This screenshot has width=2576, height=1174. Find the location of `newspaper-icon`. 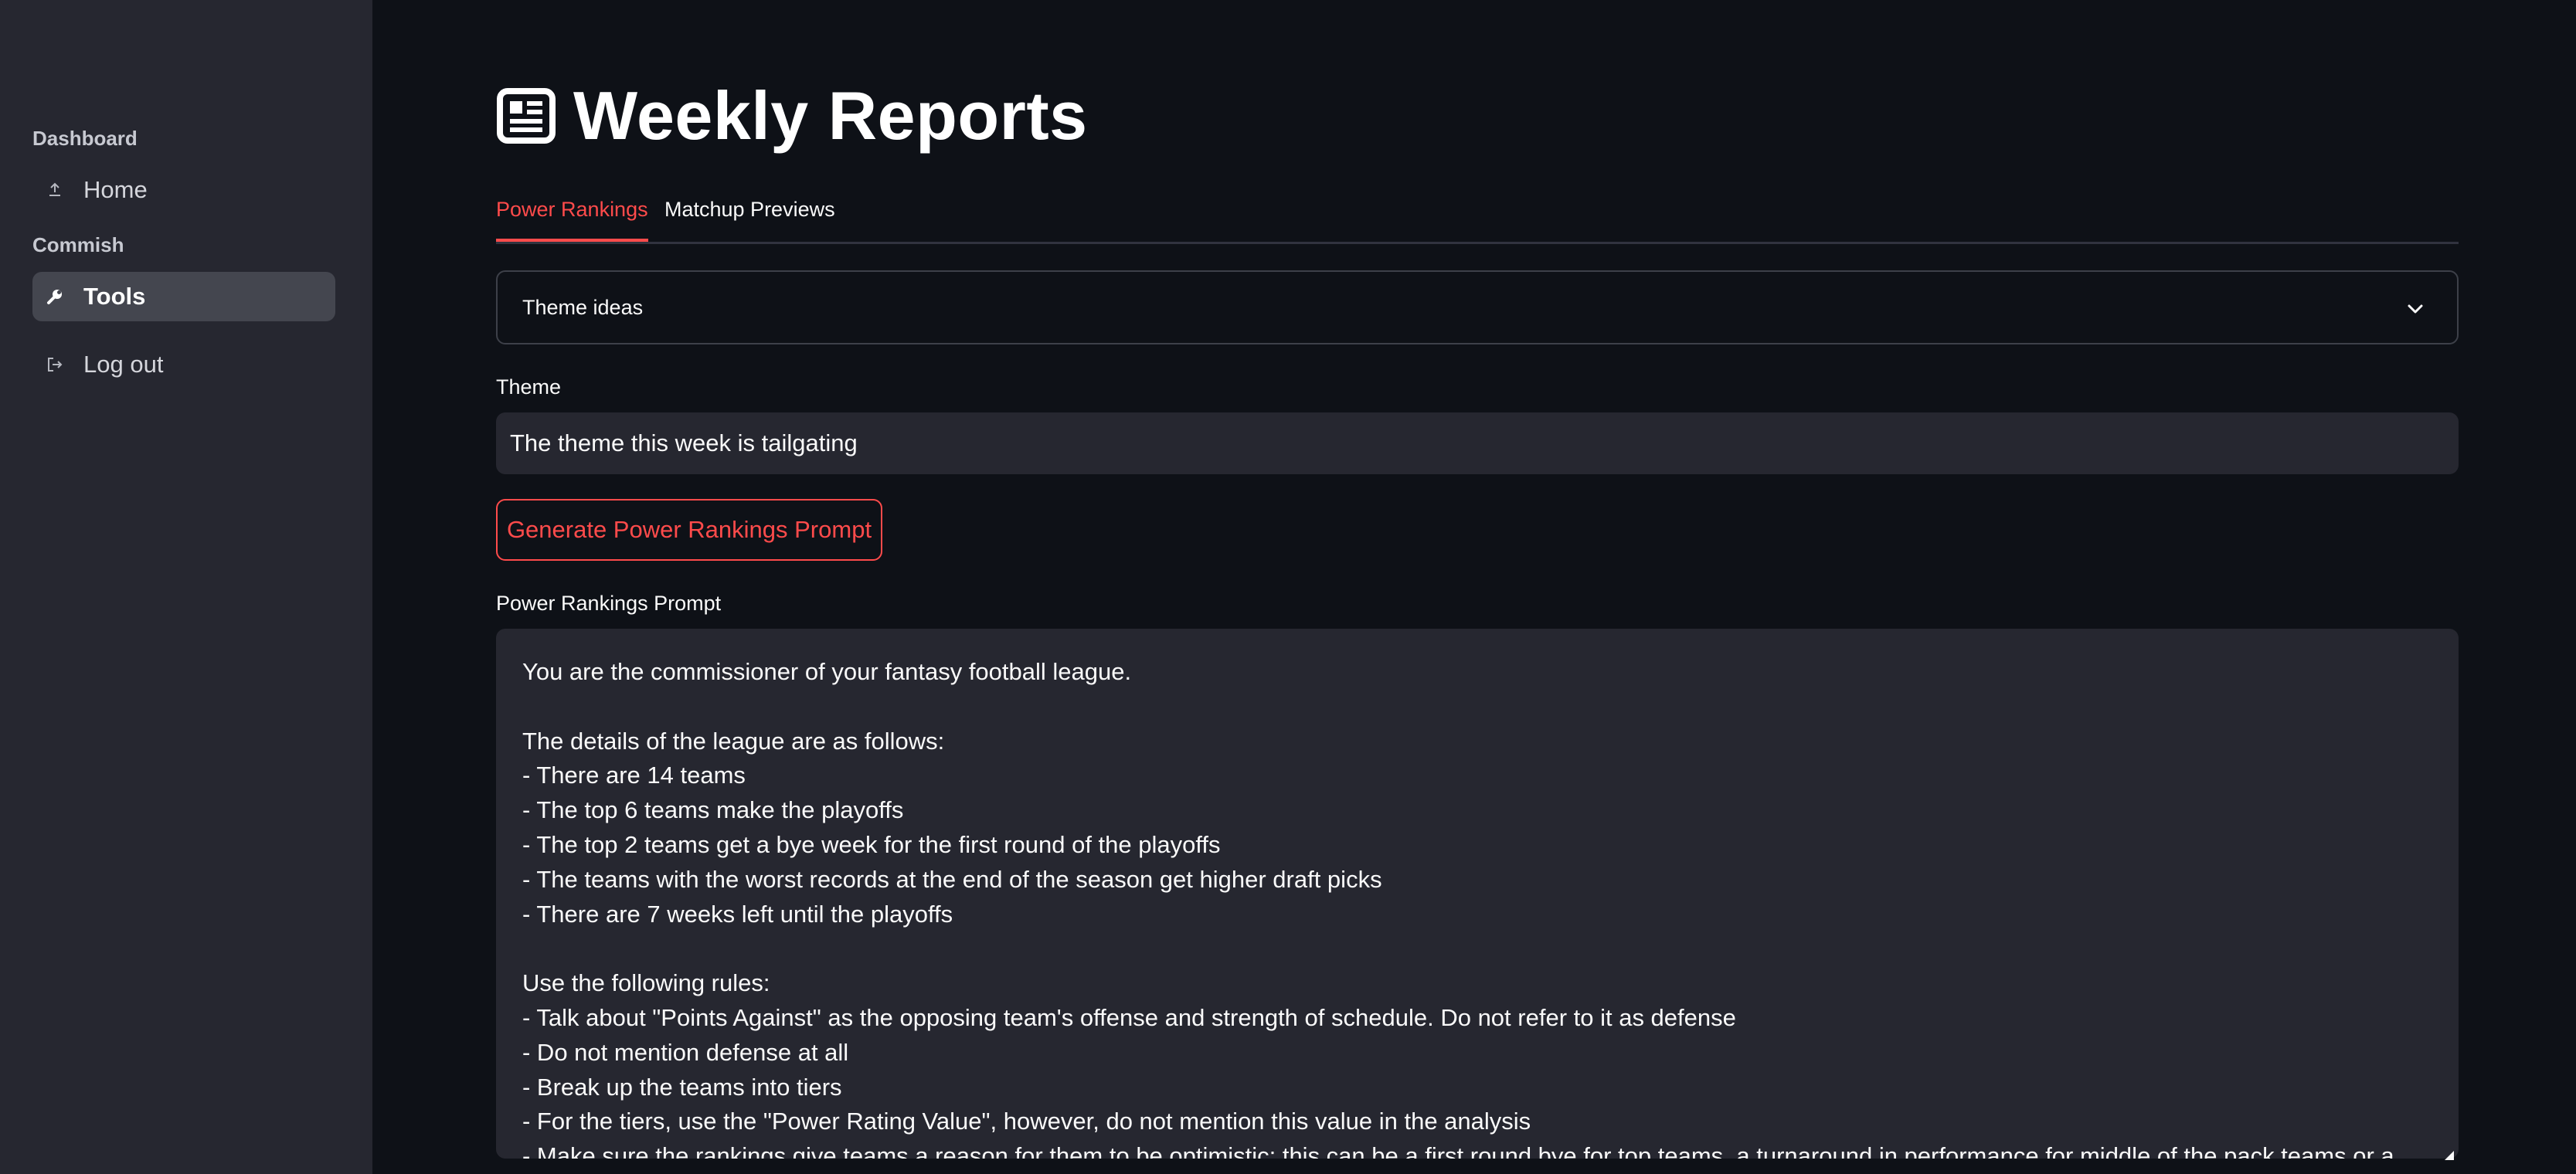

newspaper-icon is located at coordinates (526, 116).